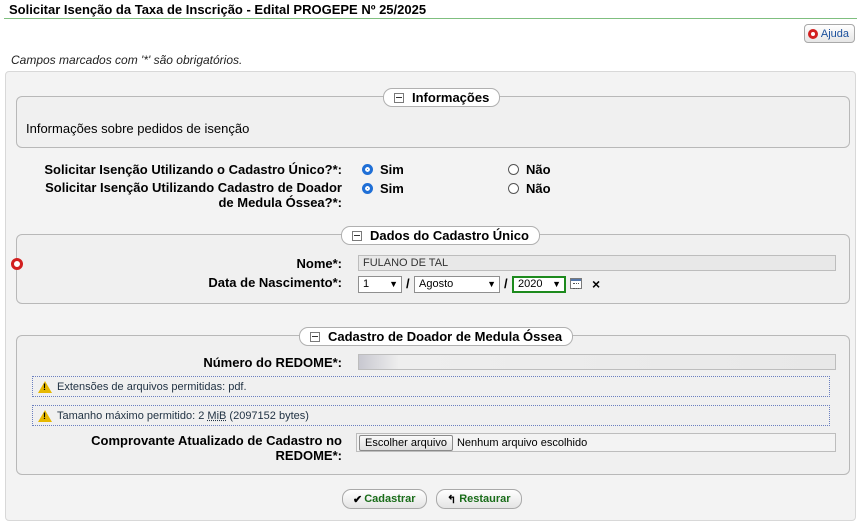  I want to click on mes-select-value: Agosto, so click(436, 284).